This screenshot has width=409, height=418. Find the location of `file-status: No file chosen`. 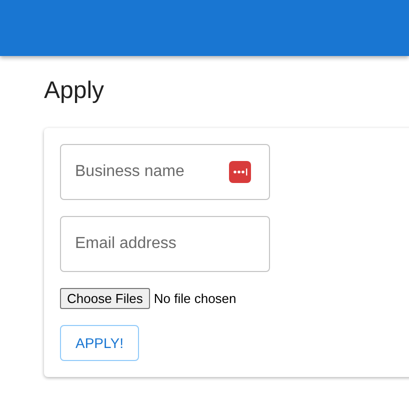

file-status: No file chosen is located at coordinates (195, 299).